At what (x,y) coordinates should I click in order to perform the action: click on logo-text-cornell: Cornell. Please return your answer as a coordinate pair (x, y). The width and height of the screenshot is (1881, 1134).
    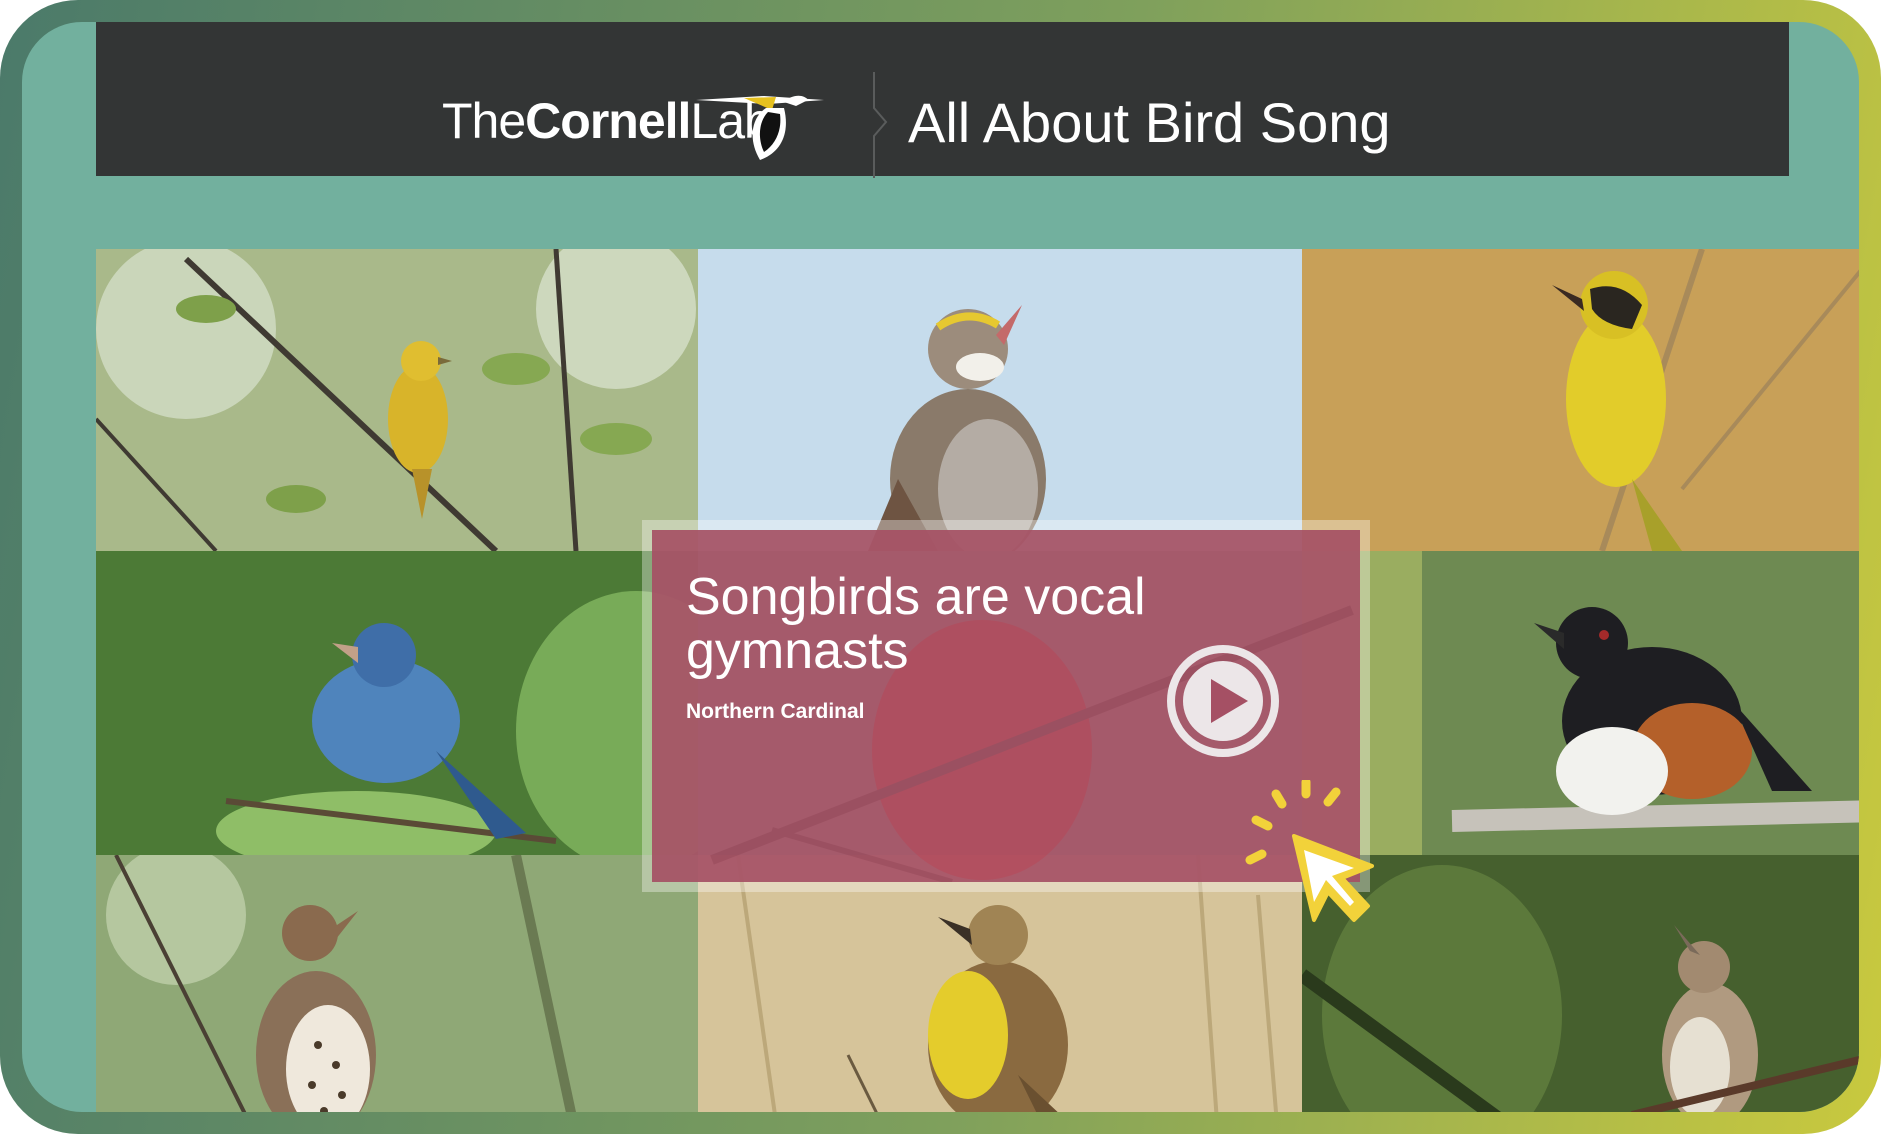
    Looking at the image, I should click on (608, 121).